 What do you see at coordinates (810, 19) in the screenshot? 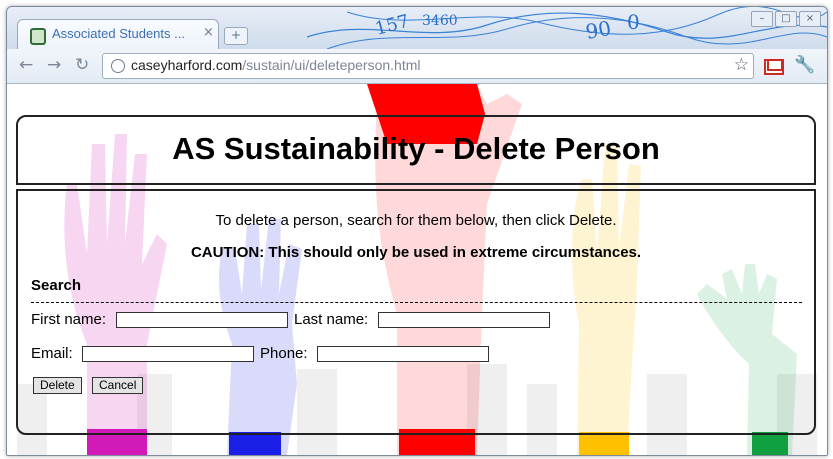
I see `close-window-icon: ×` at bounding box center [810, 19].